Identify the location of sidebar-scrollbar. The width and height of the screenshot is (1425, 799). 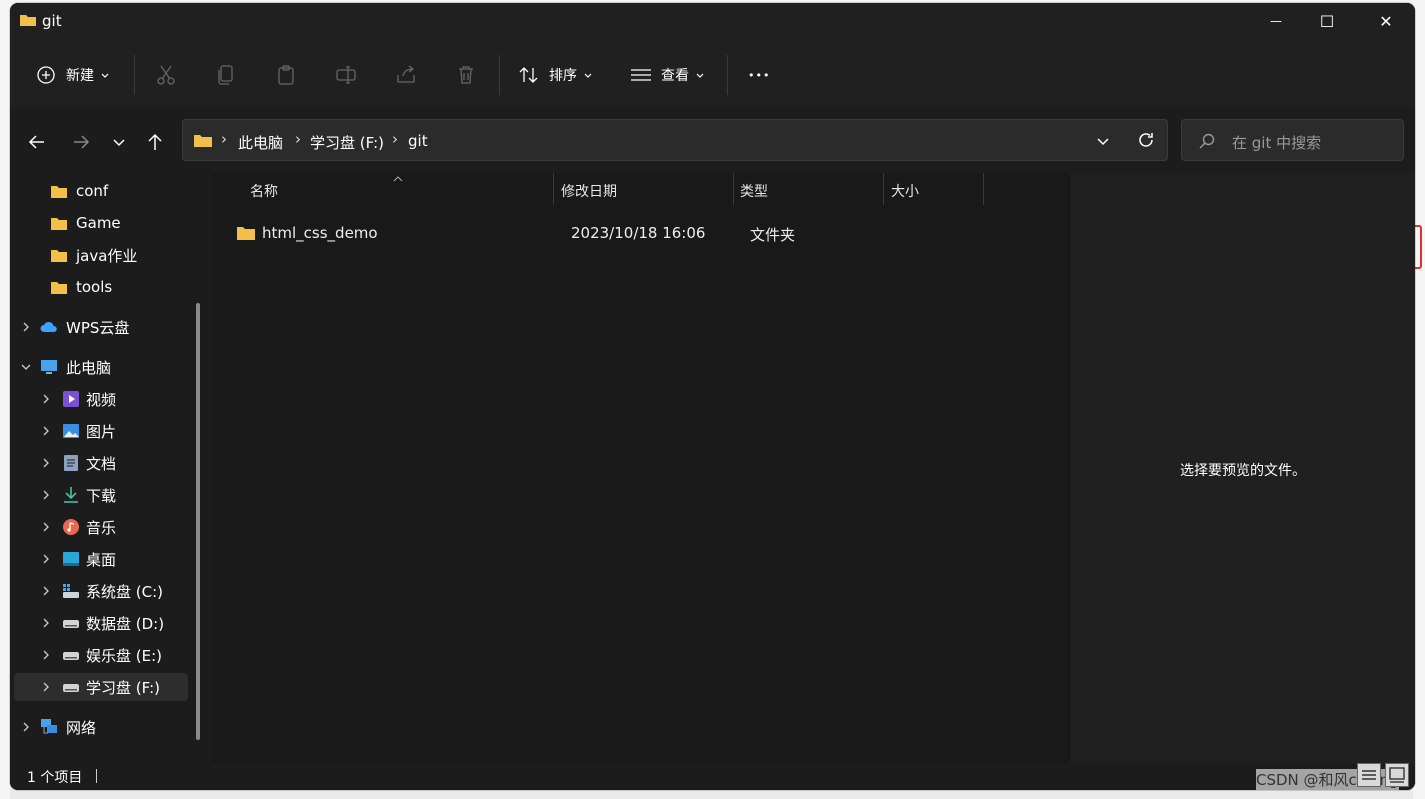
(198, 521).